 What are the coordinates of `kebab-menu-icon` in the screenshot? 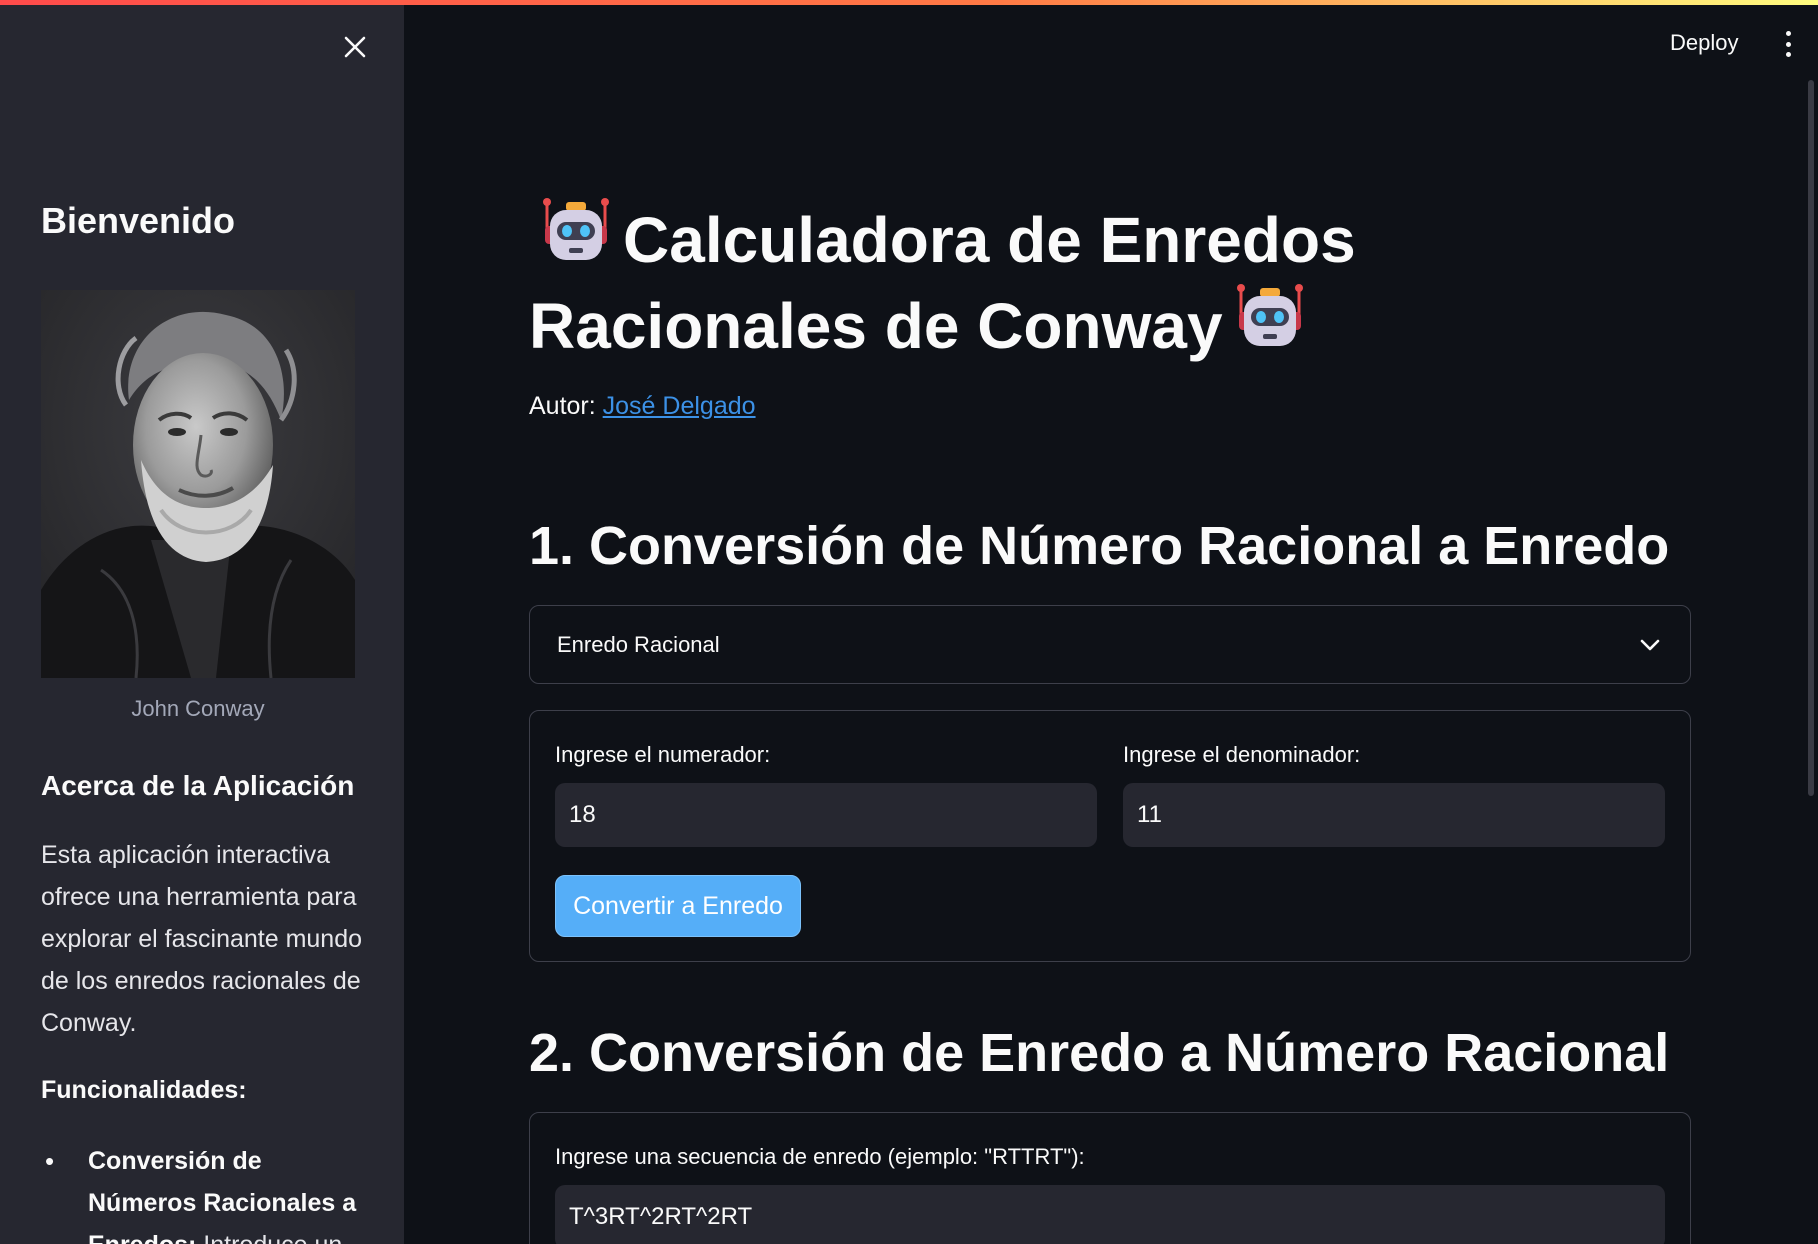 It's located at (1788, 33).